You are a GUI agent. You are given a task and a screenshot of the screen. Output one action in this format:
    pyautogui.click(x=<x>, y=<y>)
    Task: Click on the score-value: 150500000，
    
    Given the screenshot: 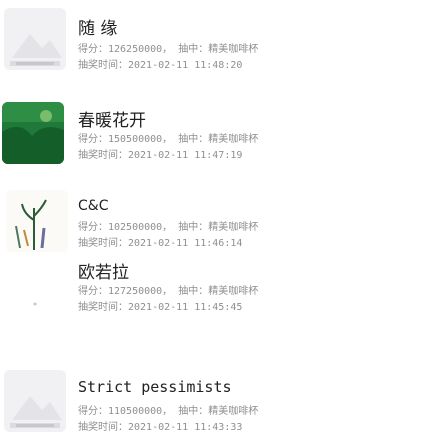 What is the action you would take?
    pyautogui.click(x=140, y=139)
    